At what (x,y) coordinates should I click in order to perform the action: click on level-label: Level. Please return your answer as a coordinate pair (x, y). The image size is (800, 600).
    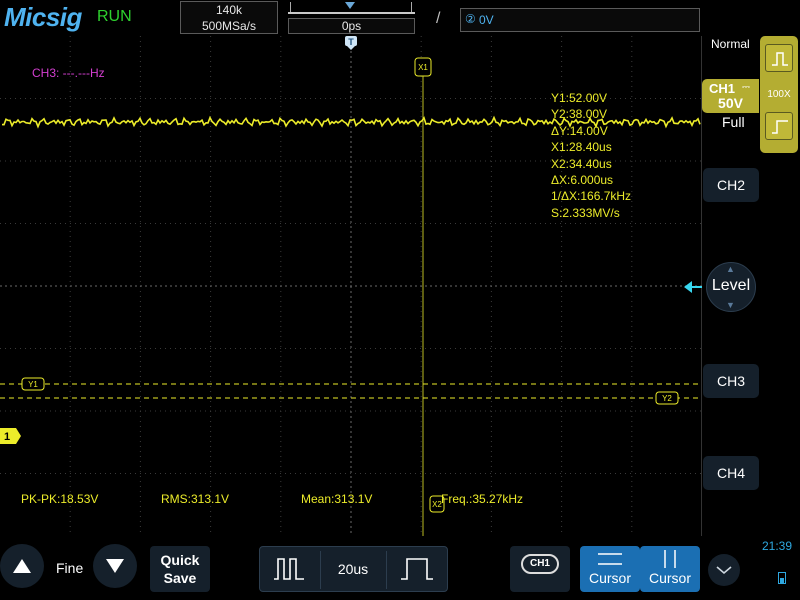
    Looking at the image, I should click on (731, 285).